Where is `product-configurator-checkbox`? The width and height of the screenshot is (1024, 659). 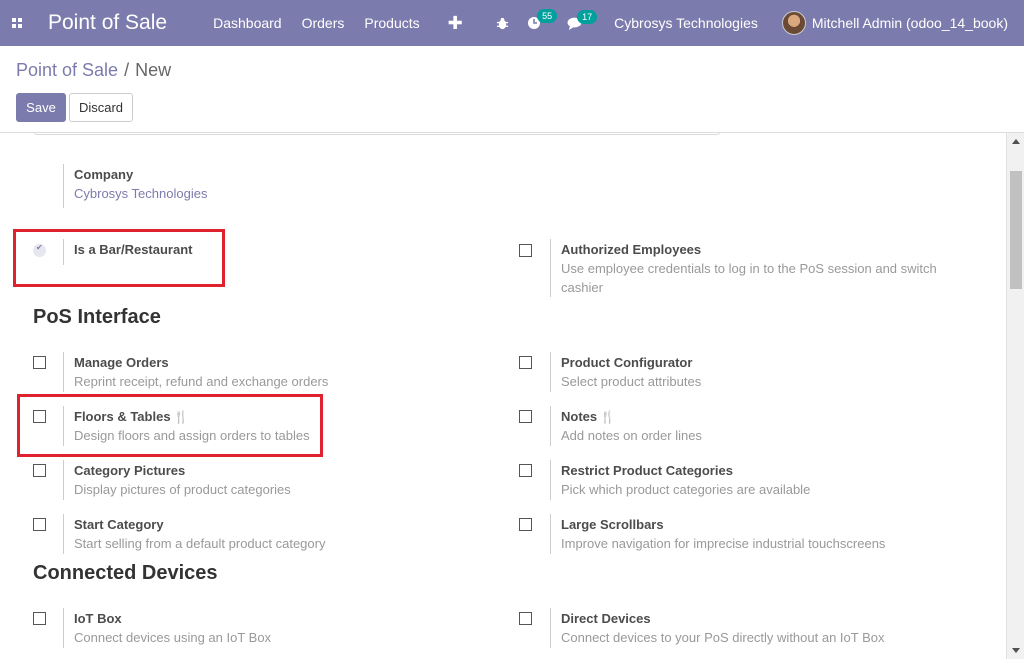 product-configurator-checkbox is located at coordinates (525, 362).